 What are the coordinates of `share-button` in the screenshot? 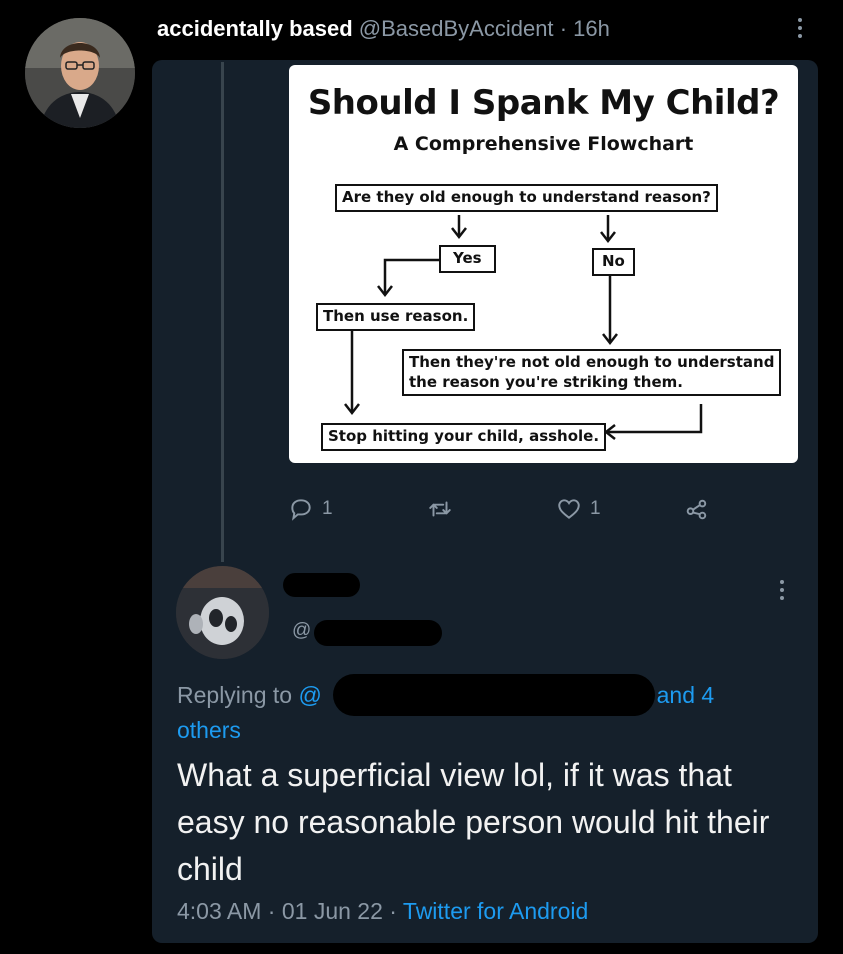 It's located at (697, 509).